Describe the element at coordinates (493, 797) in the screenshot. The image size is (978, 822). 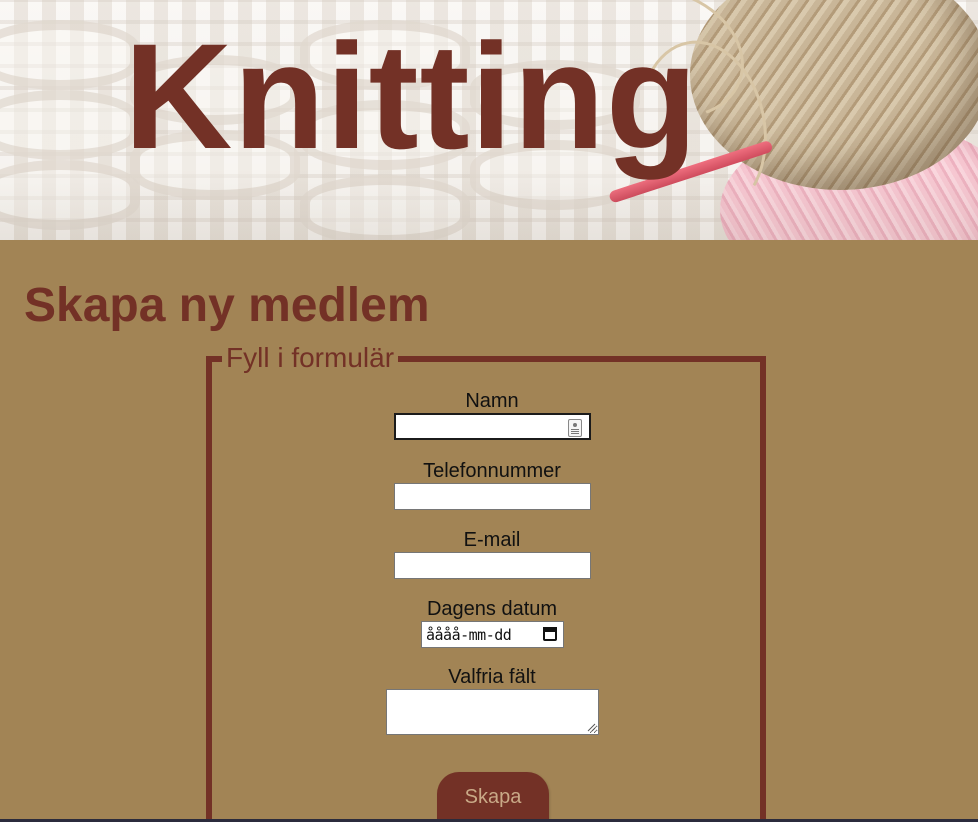
I see `create-button: Skapa` at that location.